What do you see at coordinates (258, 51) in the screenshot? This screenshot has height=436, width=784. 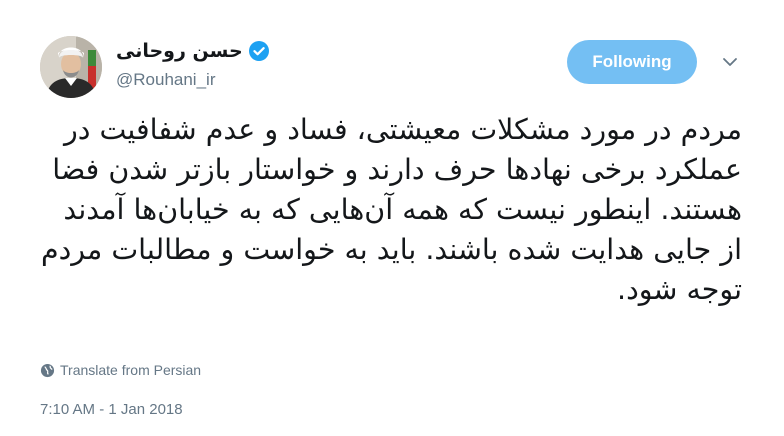 I see `verified-badge-icon` at bounding box center [258, 51].